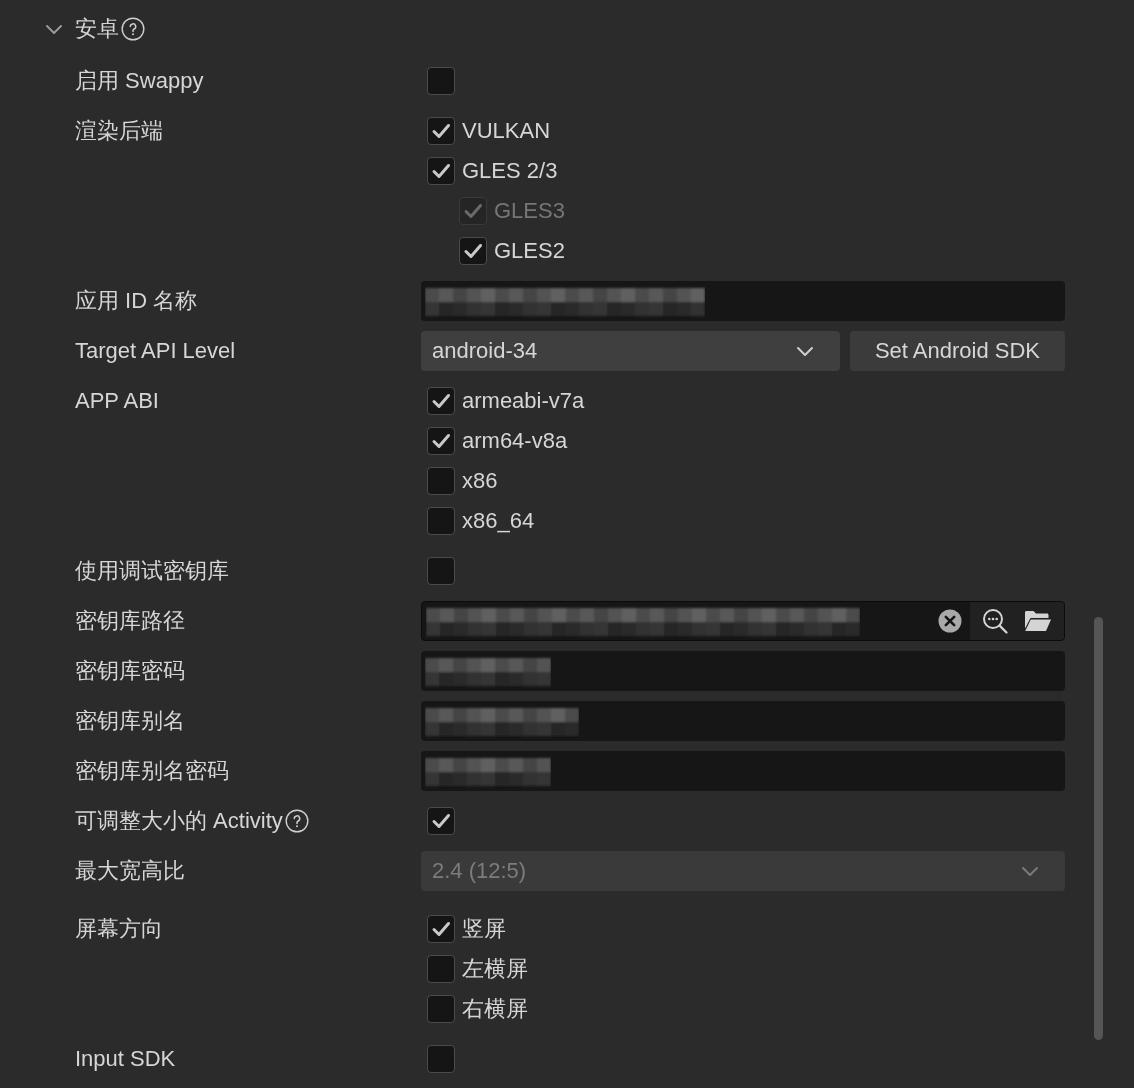 This screenshot has height=1088, width=1134. I want to click on option-label: 左横屏, so click(495, 969).